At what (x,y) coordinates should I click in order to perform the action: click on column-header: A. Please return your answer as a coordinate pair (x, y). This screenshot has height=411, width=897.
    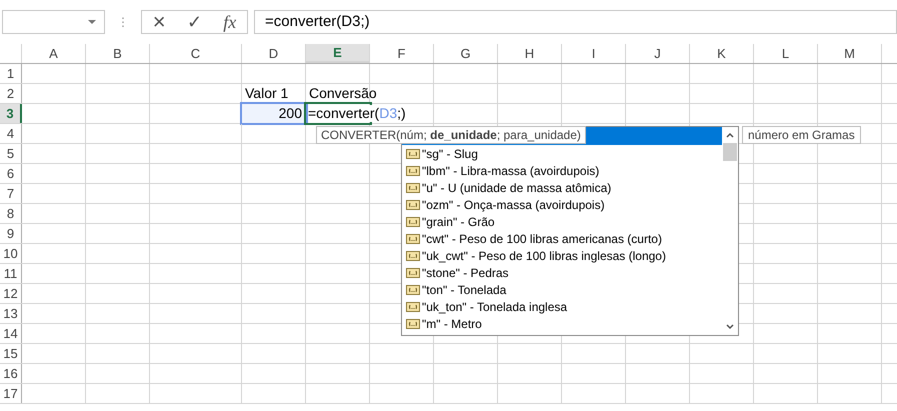
    Looking at the image, I should click on (54, 53).